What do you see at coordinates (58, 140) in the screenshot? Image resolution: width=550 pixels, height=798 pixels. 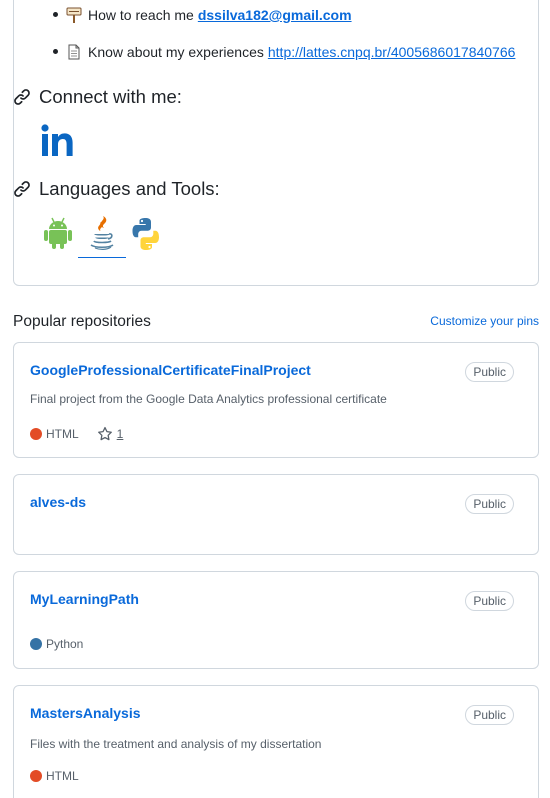 I see `linkedin-icon` at bounding box center [58, 140].